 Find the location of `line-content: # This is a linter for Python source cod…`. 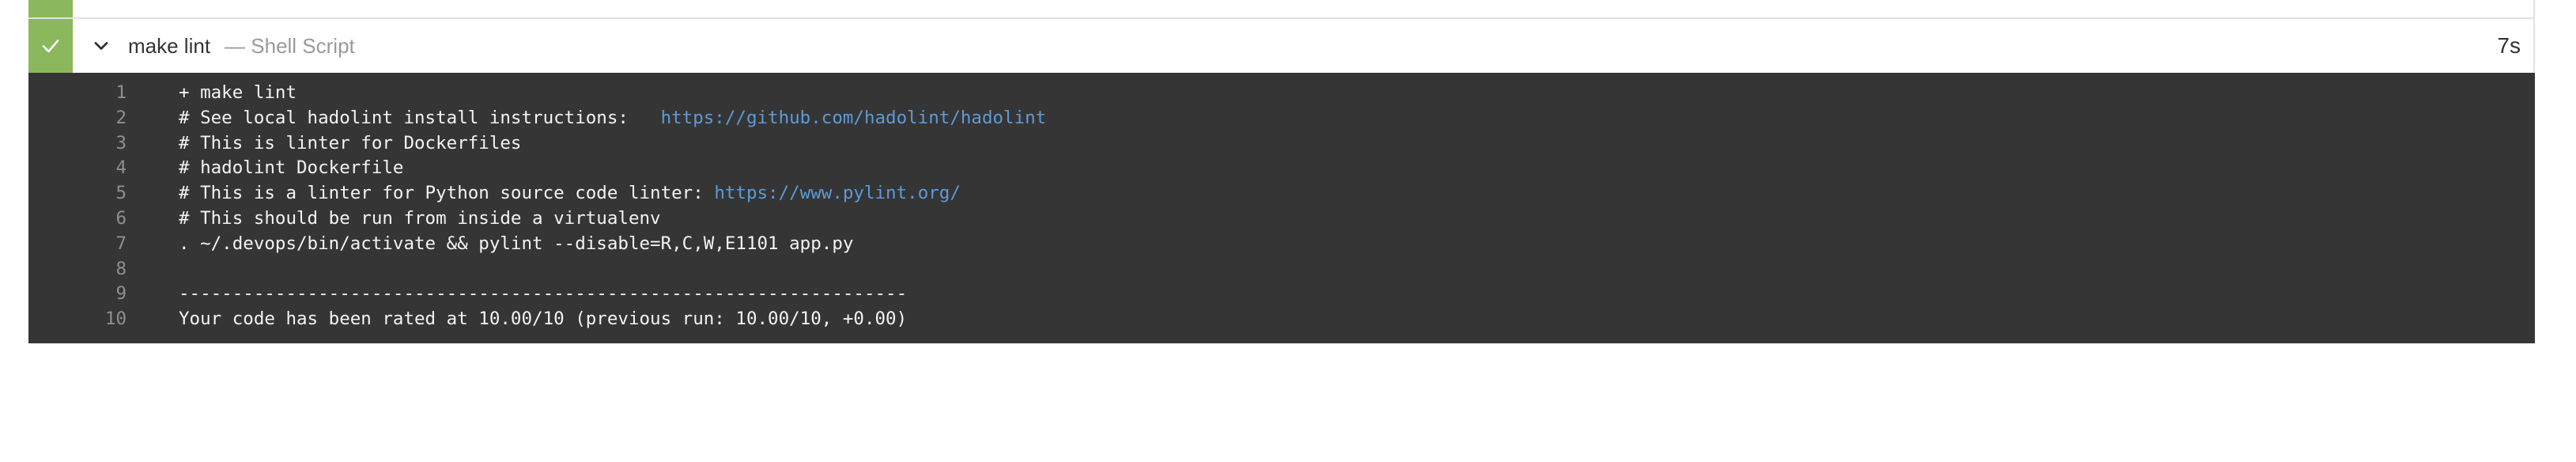

line-content: # This is a linter for Python source cod… is located at coordinates (570, 194).